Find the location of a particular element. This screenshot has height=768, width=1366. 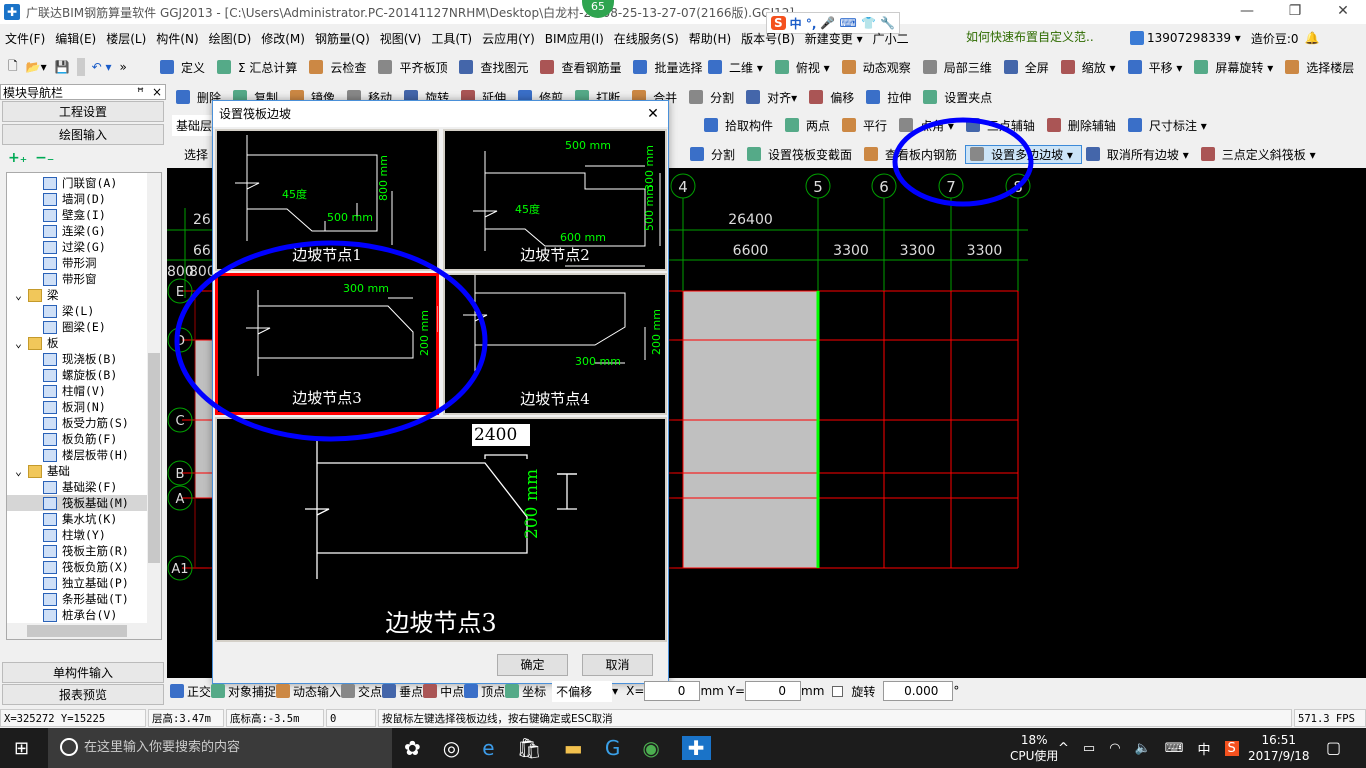

tree-item: 筏板主筋(R) is located at coordinates (84, 551).